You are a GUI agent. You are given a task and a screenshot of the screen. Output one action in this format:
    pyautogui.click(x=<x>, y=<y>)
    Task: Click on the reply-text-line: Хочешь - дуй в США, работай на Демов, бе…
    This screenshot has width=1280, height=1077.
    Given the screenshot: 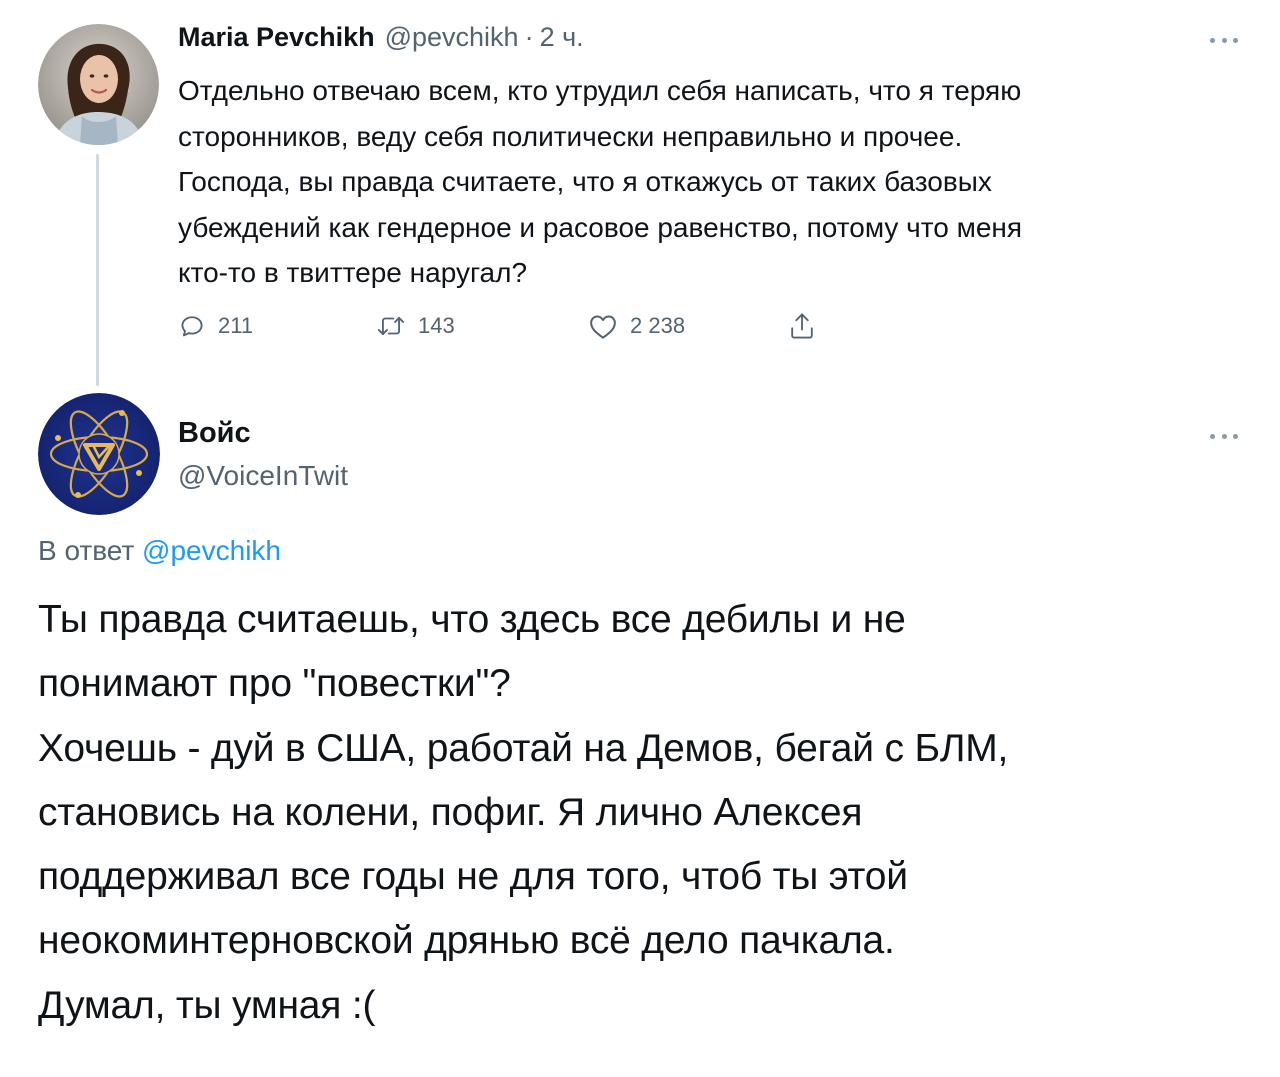 What is the action you would take?
    pyautogui.click(x=523, y=748)
    